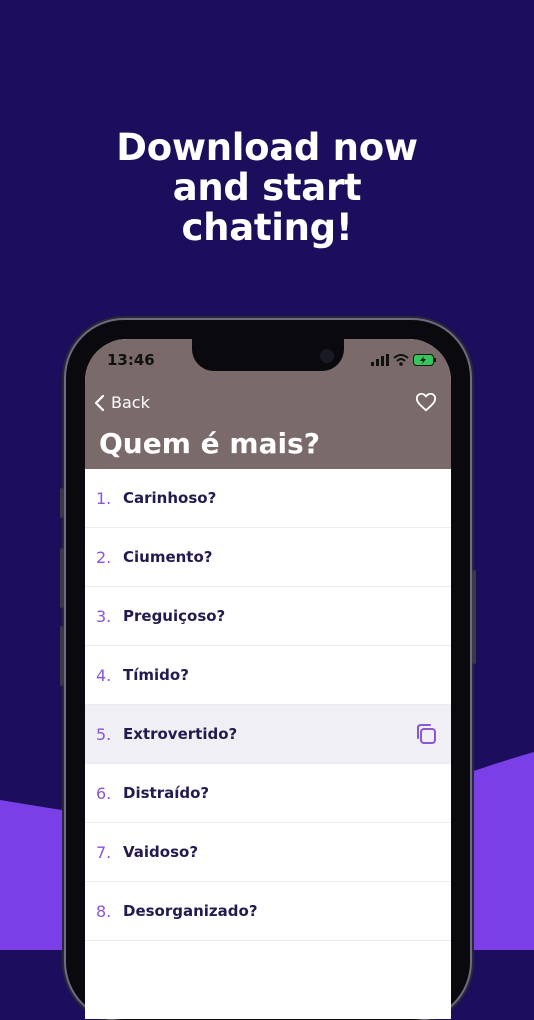 The width and height of the screenshot is (534, 1020). What do you see at coordinates (327, 356) in the screenshot?
I see `camera-icon` at bounding box center [327, 356].